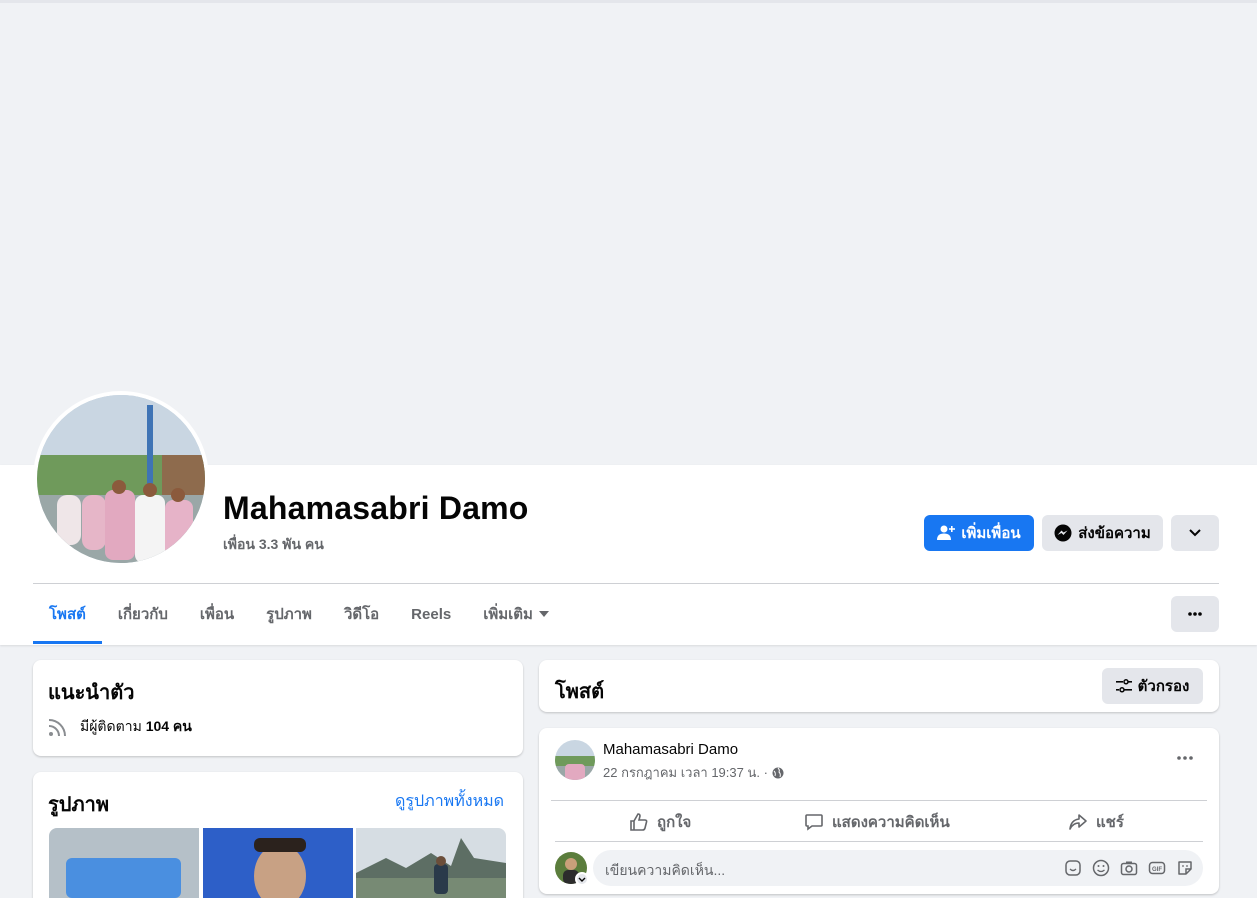 This screenshot has height=898, width=1257. Describe the element at coordinates (1163, 686) in the screenshot. I see `filter-label: ตัวกรอง` at that location.